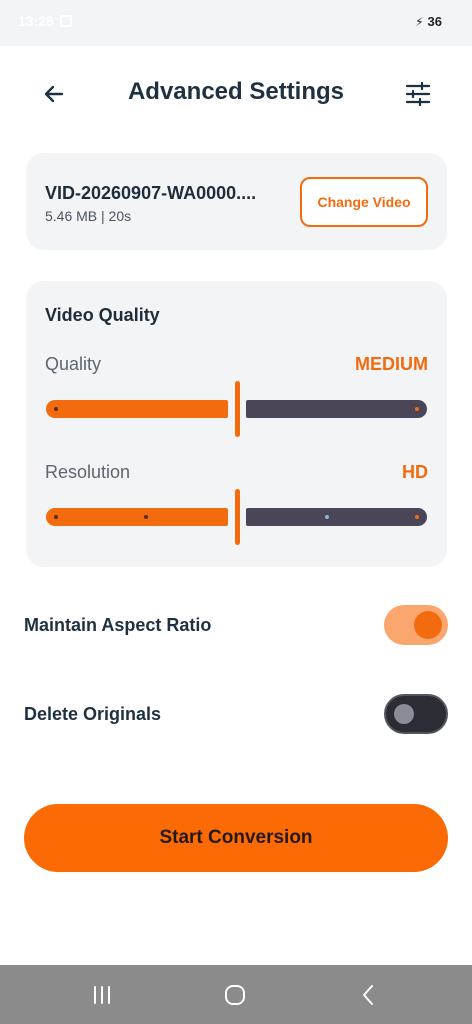  What do you see at coordinates (391, 364) in the screenshot?
I see `quality-value: MEDIUM` at bounding box center [391, 364].